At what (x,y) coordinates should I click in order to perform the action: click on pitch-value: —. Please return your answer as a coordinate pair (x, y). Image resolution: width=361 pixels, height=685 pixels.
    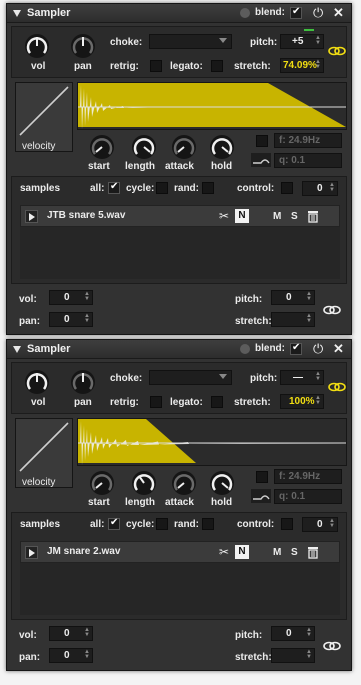
    Looking at the image, I should click on (298, 377).